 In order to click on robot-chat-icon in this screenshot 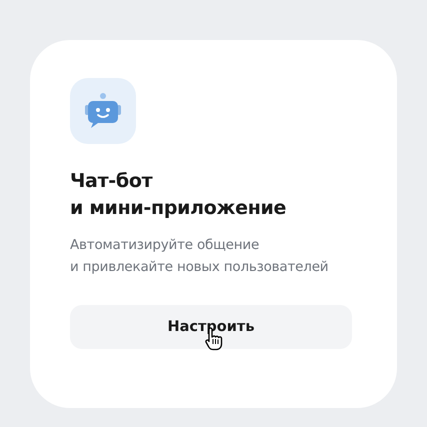, I will do `click(103, 111)`.